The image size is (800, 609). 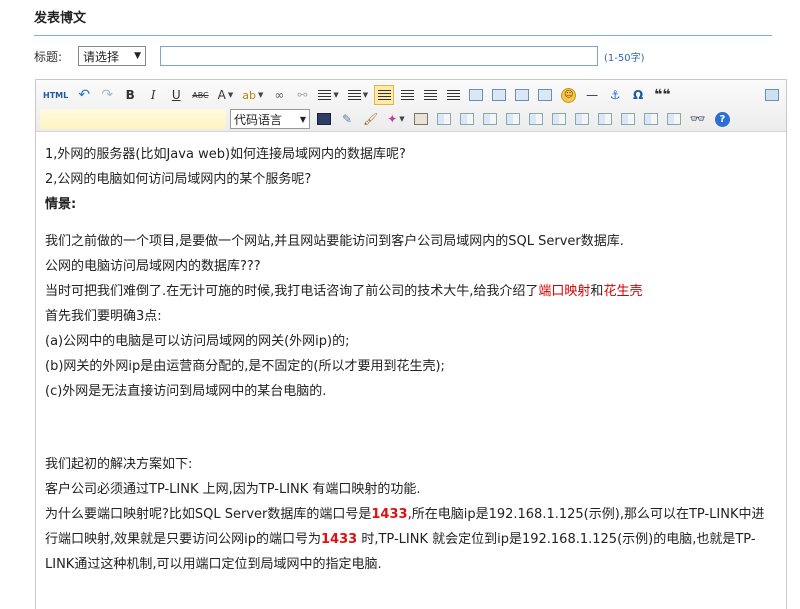 I want to click on insert-col-button, so click(x=536, y=119).